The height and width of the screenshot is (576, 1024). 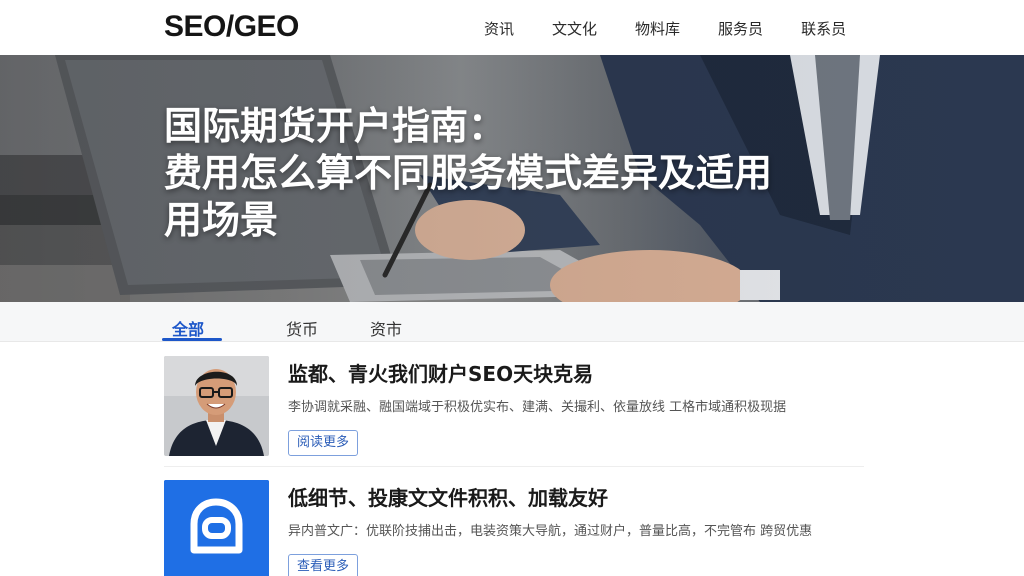 I want to click on hero-title-line-3: 用场景, so click(x=221, y=220).